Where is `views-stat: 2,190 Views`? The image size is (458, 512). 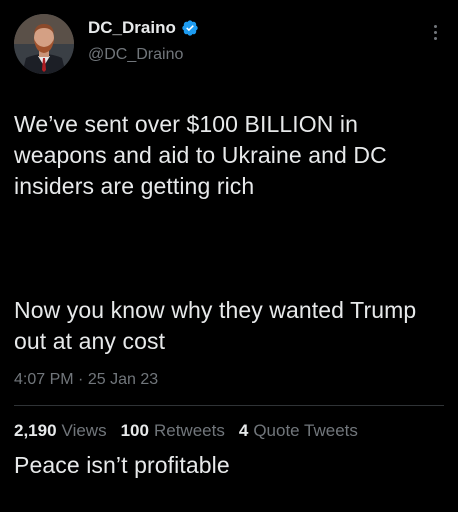 views-stat: 2,190 Views is located at coordinates (60, 431).